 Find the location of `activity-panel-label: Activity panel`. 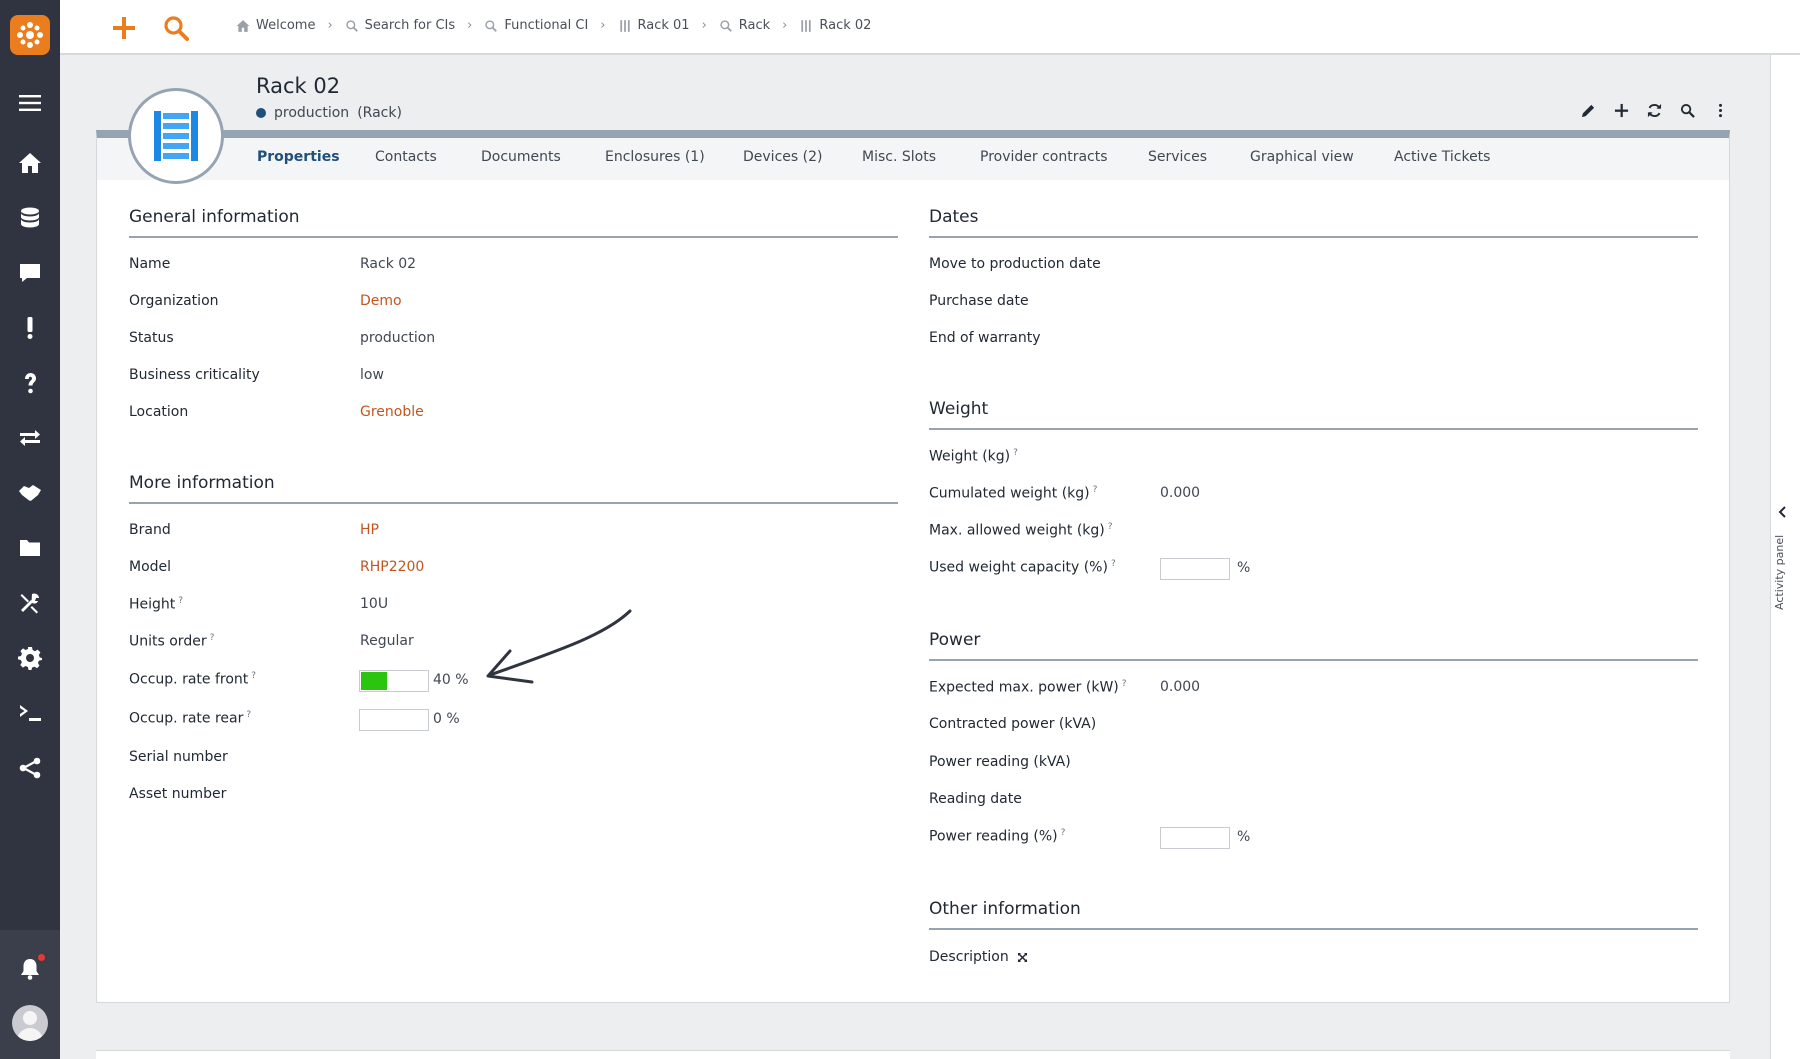

activity-panel-label: Activity panel is located at coordinates (1779, 572).